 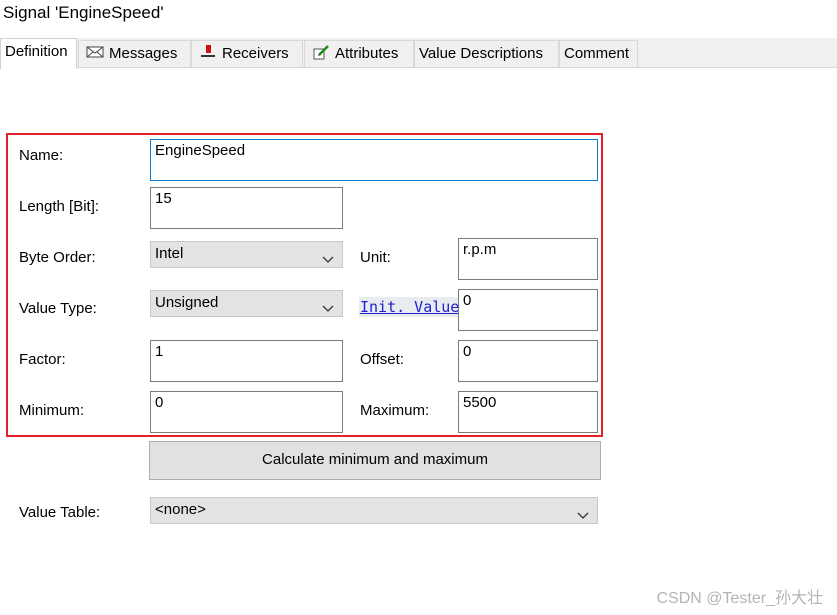 I want to click on tab-messages: Messages, so click(x=134, y=53).